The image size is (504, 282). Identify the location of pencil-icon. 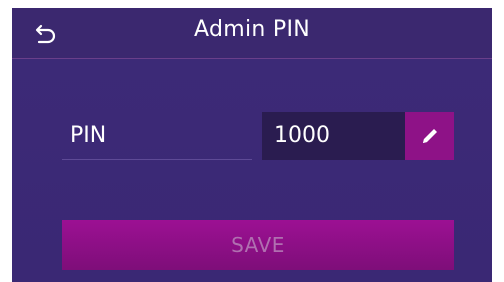
(429, 136).